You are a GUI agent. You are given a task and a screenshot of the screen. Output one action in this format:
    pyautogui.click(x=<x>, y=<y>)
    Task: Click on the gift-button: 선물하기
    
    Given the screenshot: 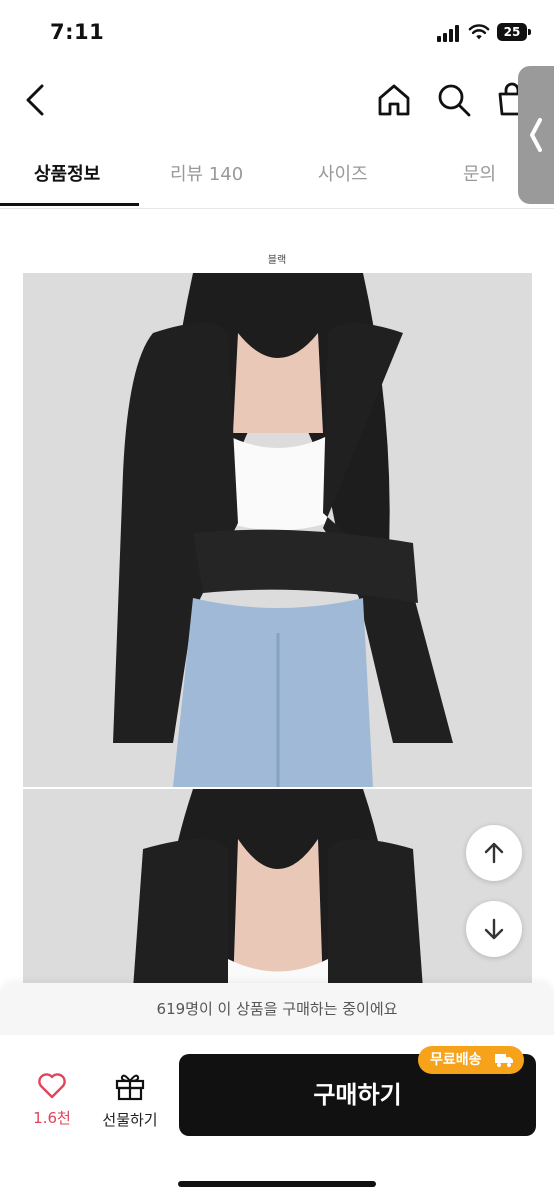 What is the action you would take?
    pyautogui.click(x=130, y=1100)
    